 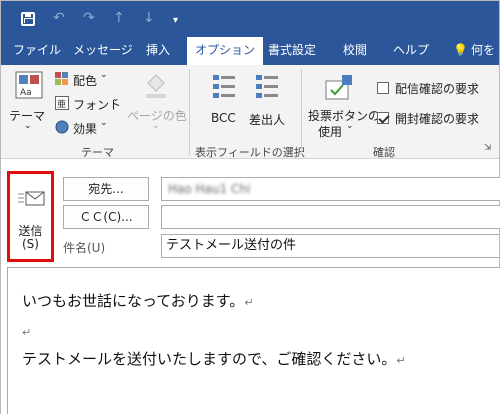 I want to click on cc-field, so click(x=330, y=217).